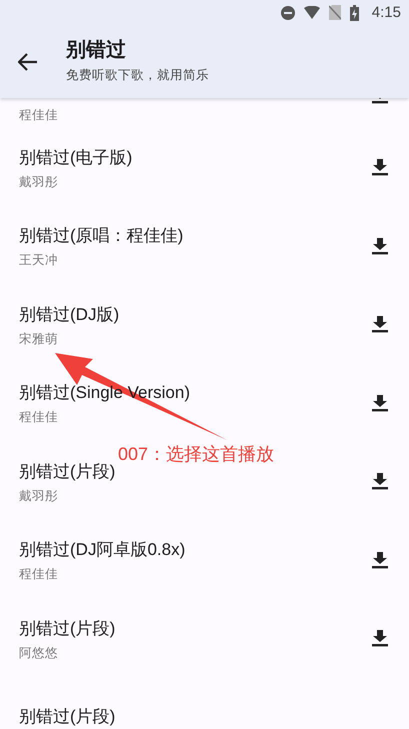  I want to click on page-title: 别错过, so click(96, 49).